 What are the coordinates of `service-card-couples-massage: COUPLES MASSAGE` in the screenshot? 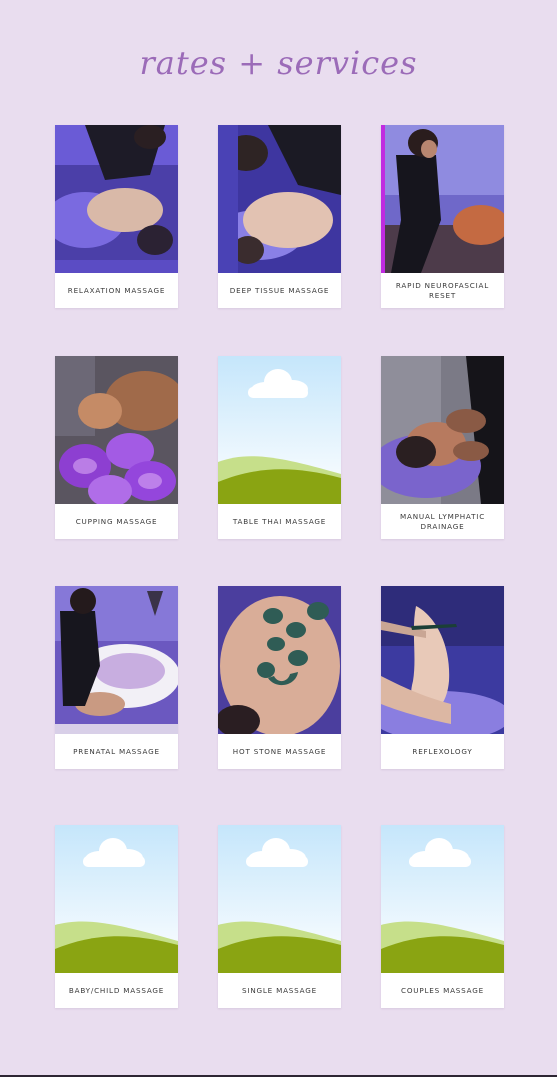 It's located at (442, 916).